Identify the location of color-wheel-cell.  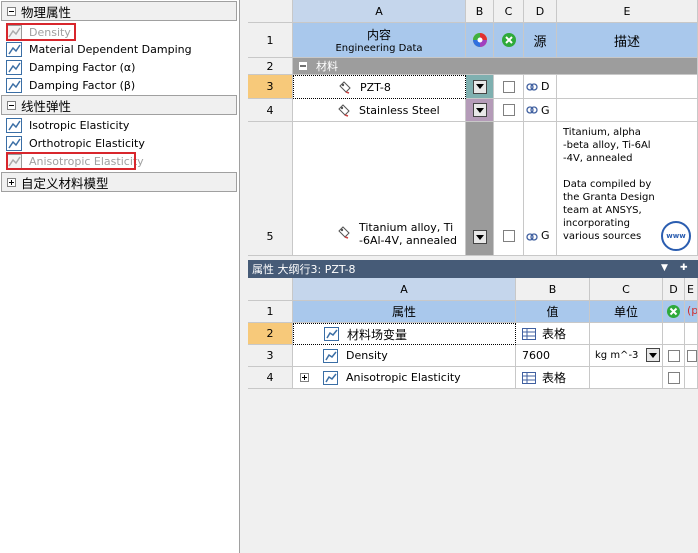
(480, 40).